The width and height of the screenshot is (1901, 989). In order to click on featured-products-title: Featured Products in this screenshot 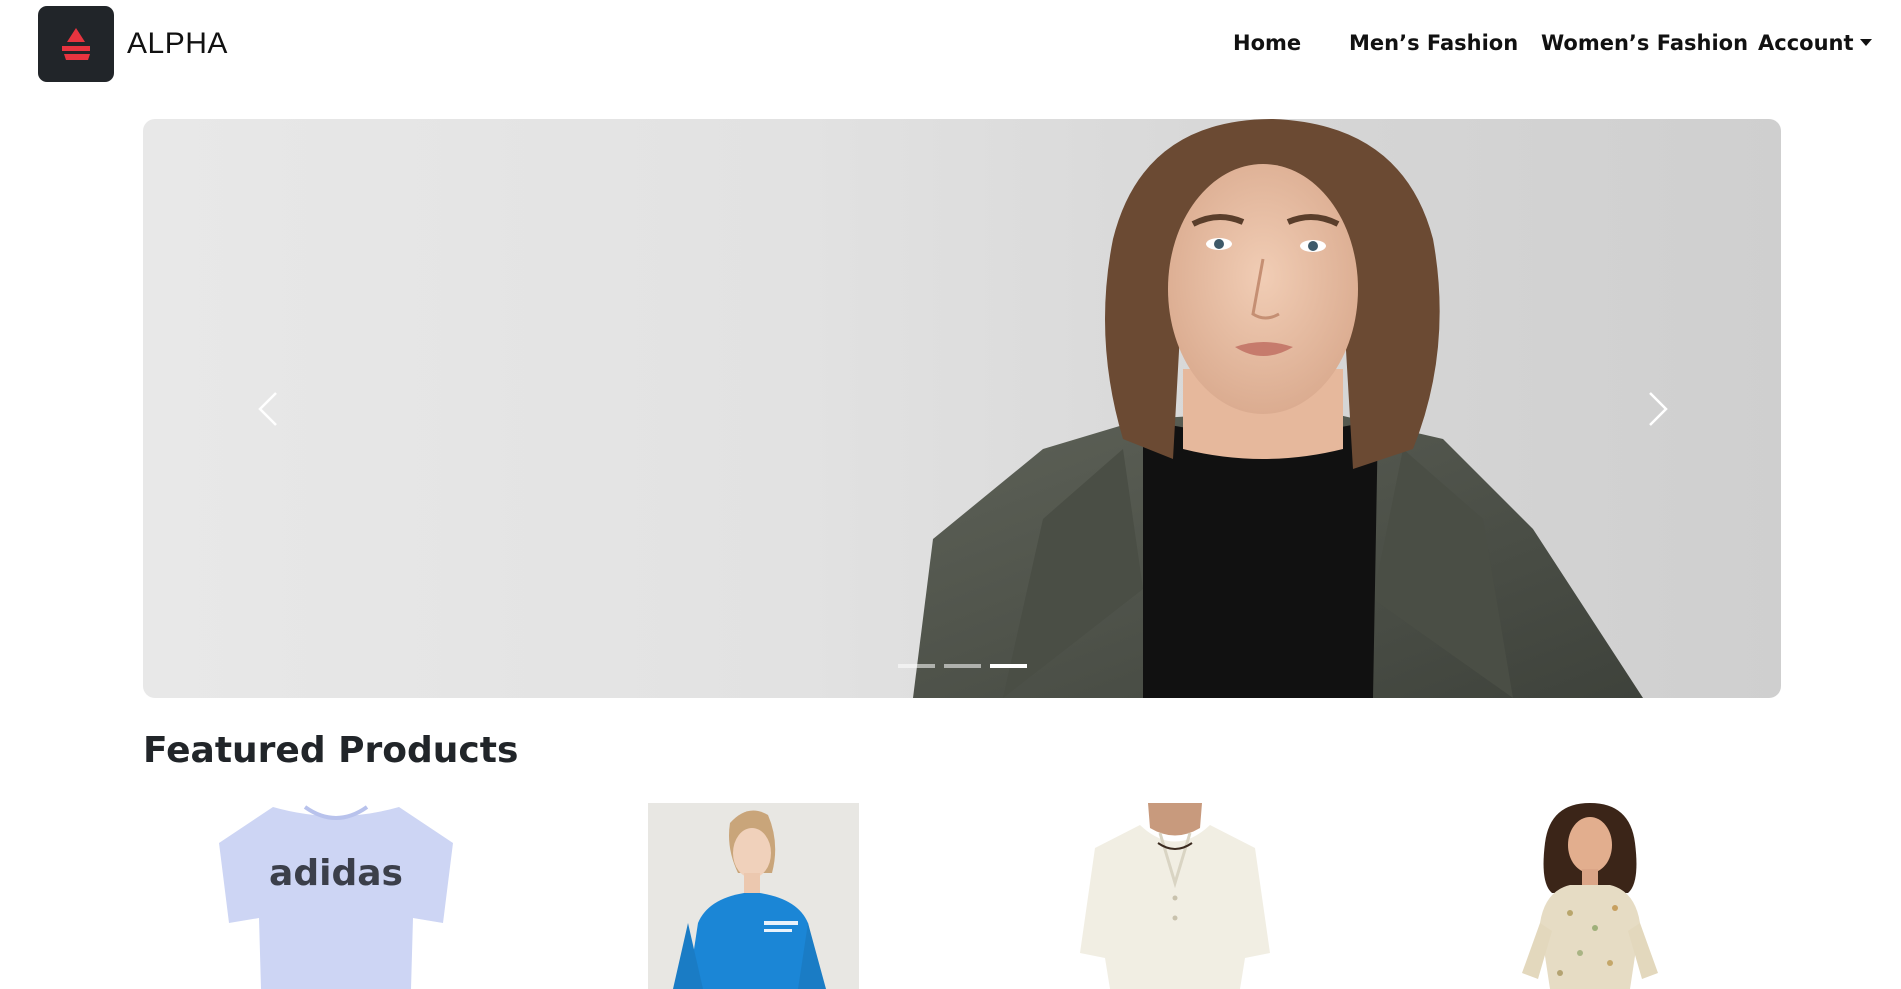, I will do `click(331, 750)`.